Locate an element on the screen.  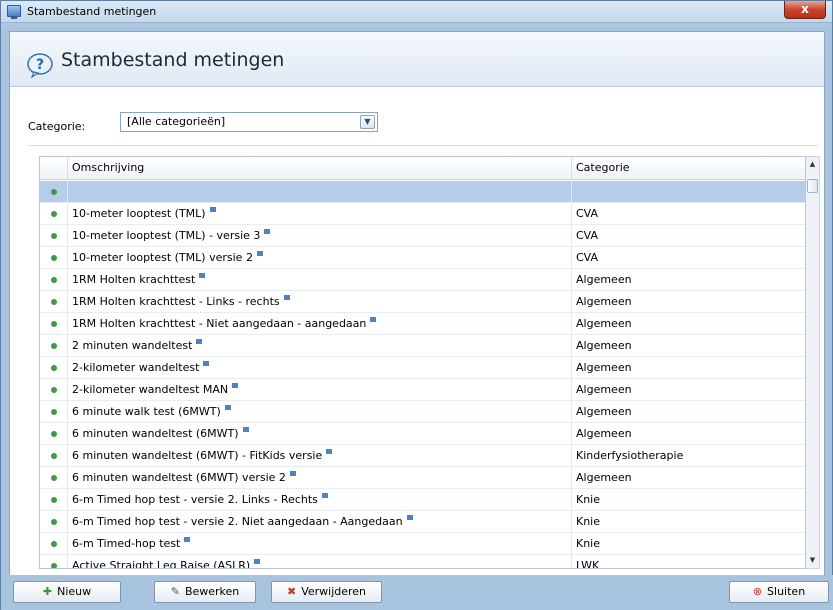
column-header-omschrijving: Omschrijving is located at coordinates (319, 168).